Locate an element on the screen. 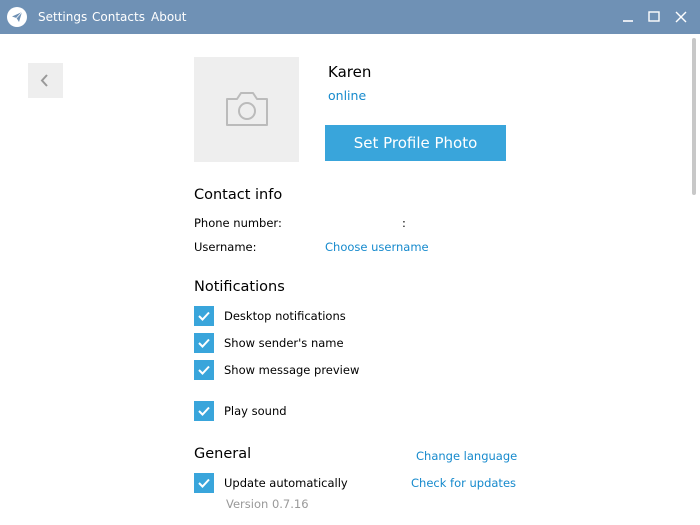 The height and width of the screenshot is (525, 700). choose-username-link: Choose username is located at coordinates (377, 247).